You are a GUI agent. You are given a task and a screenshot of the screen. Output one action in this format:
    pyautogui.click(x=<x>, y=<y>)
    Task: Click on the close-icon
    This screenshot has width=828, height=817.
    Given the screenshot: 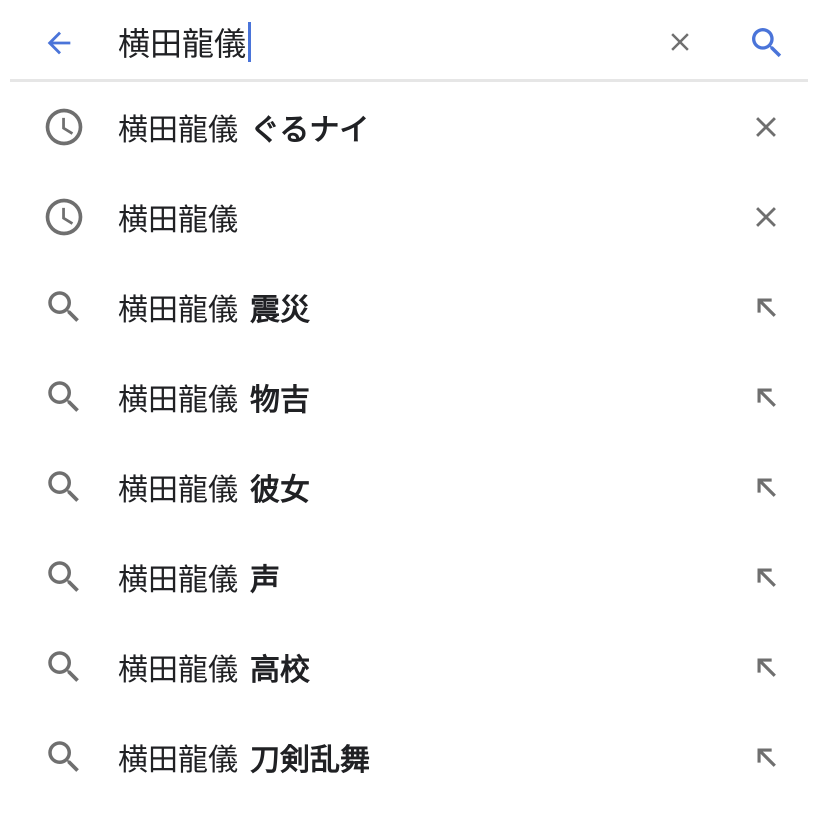 What is the action you would take?
    pyautogui.click(x=680, y=42)
    